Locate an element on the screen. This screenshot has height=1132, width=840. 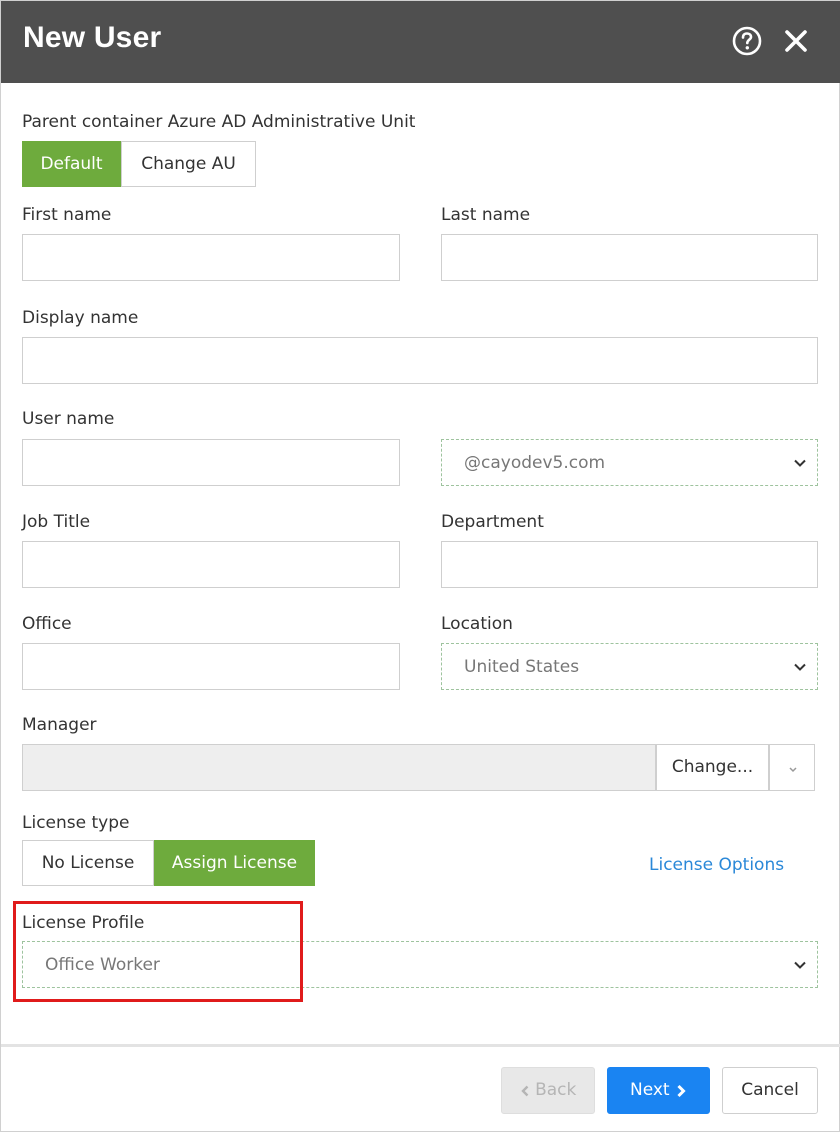
highlight-box is located at coordinates (158, 951).